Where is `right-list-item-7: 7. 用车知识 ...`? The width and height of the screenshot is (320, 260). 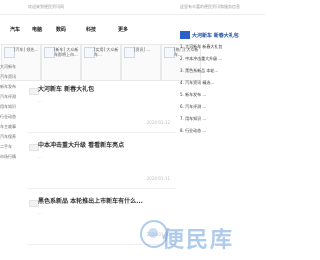
right-list-item-7: 7. 用车知识 ... is located at coordinates (222, 118).